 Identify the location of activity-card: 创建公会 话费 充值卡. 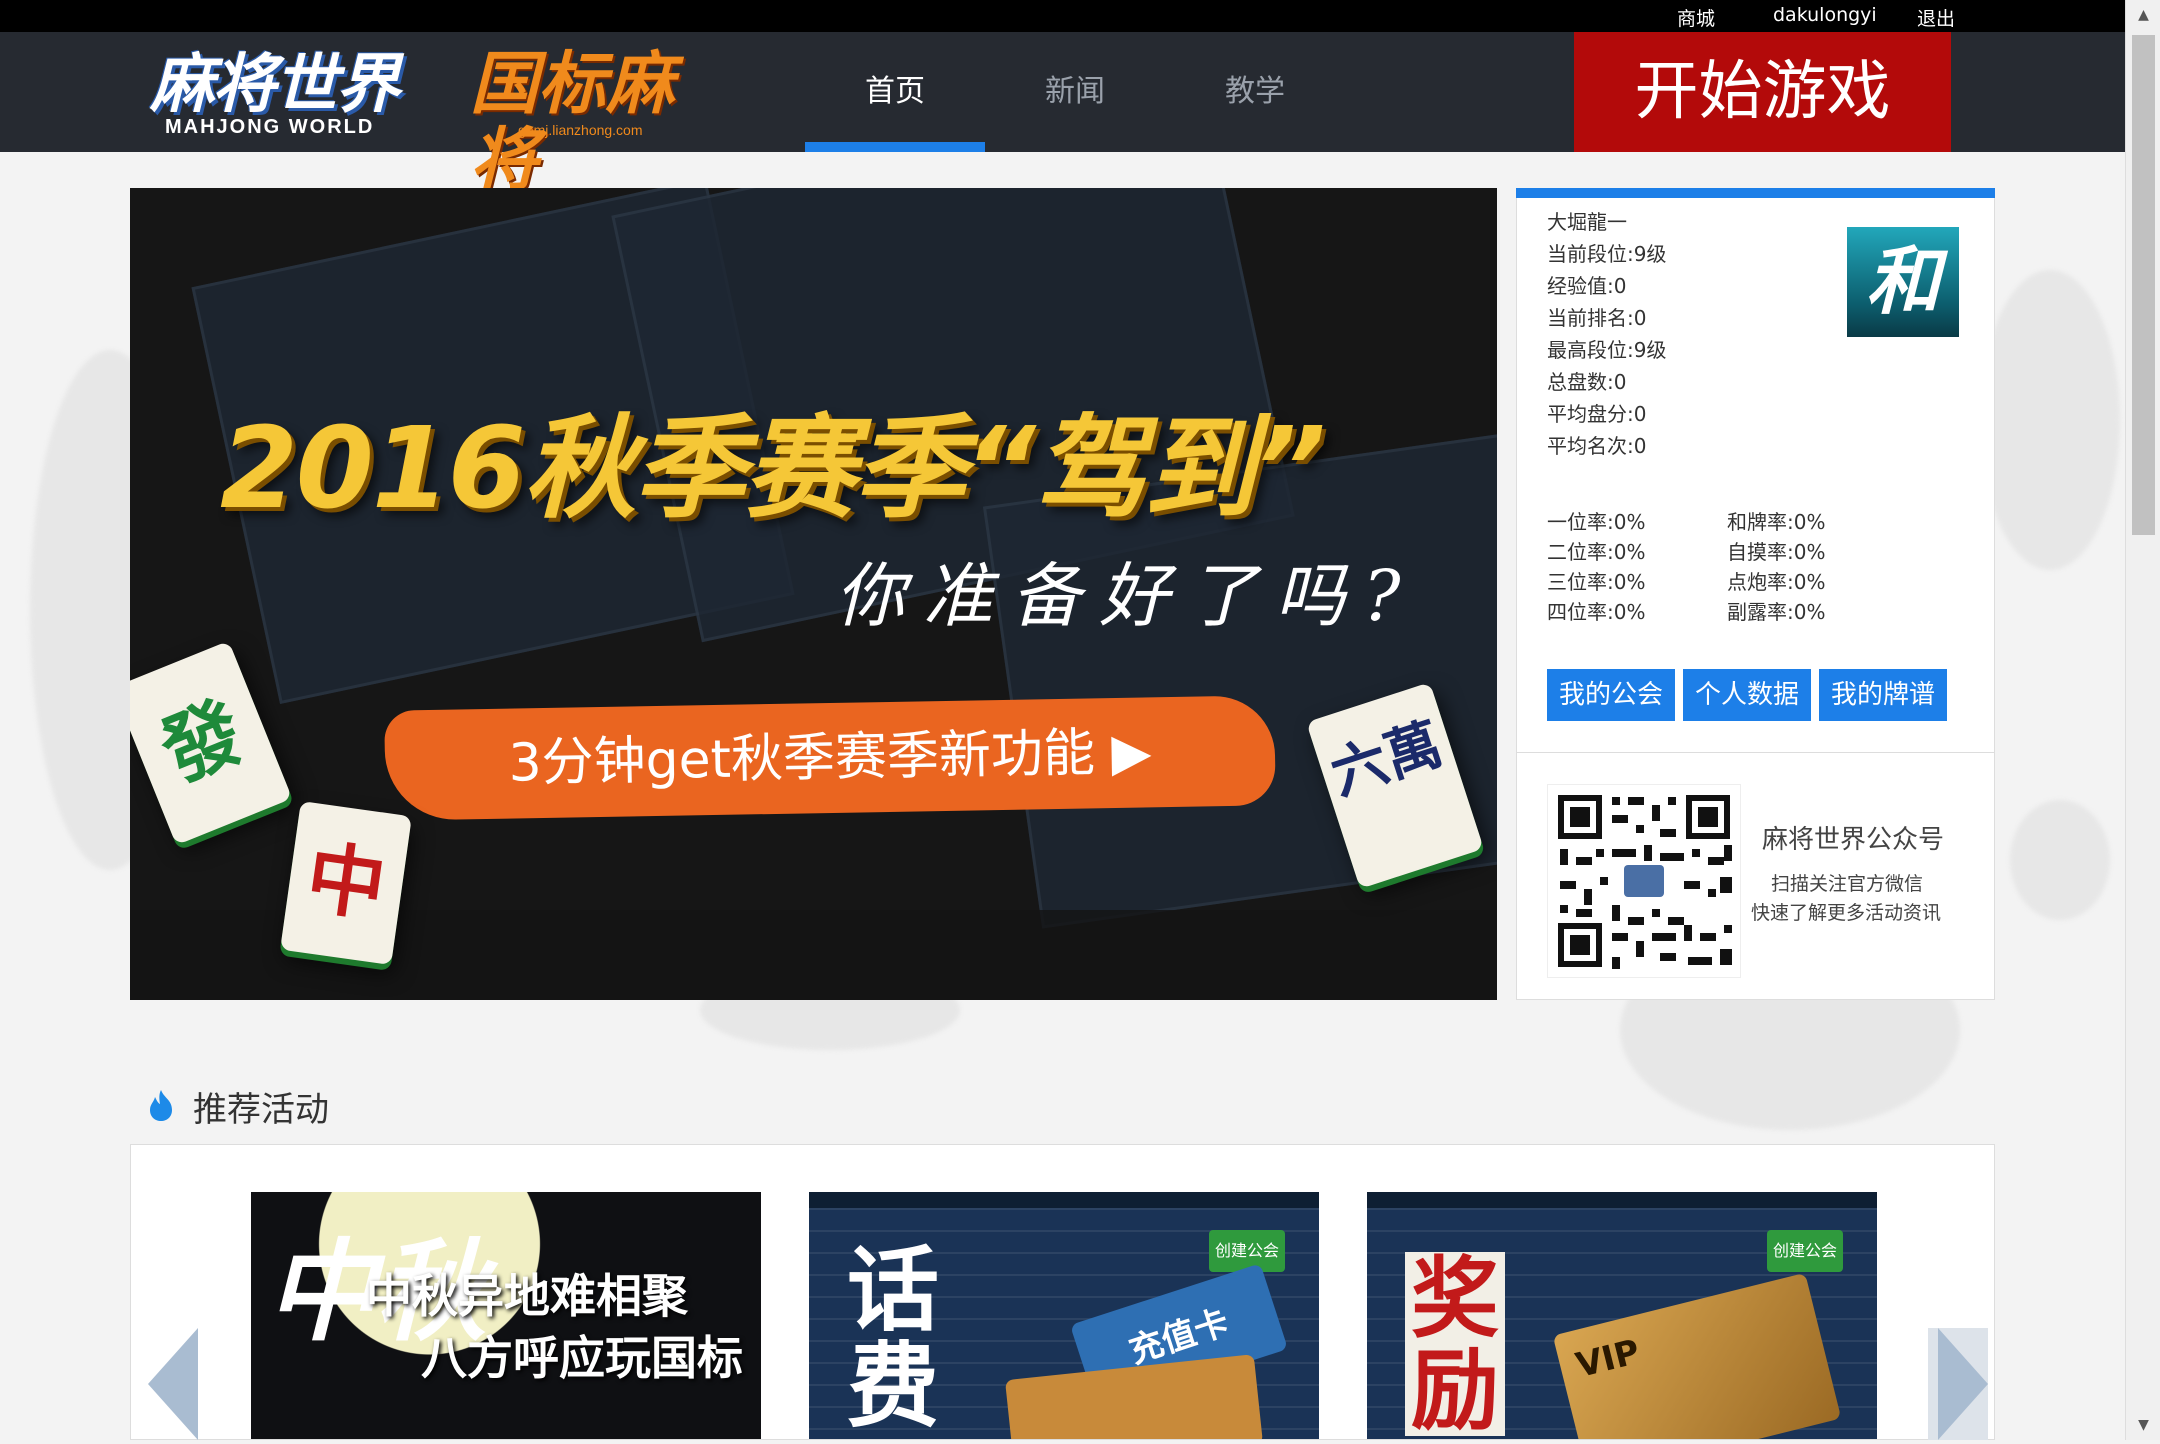
(1064, 1316).